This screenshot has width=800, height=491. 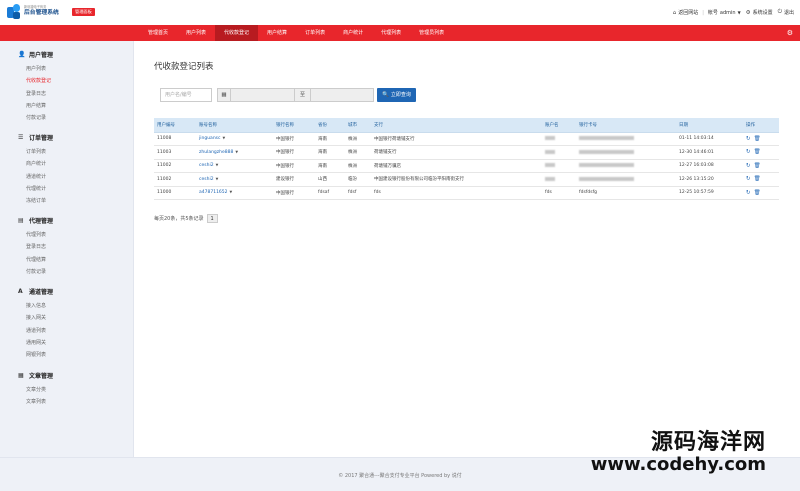 I want to click on logo-icon, so click(x=14, y=11).